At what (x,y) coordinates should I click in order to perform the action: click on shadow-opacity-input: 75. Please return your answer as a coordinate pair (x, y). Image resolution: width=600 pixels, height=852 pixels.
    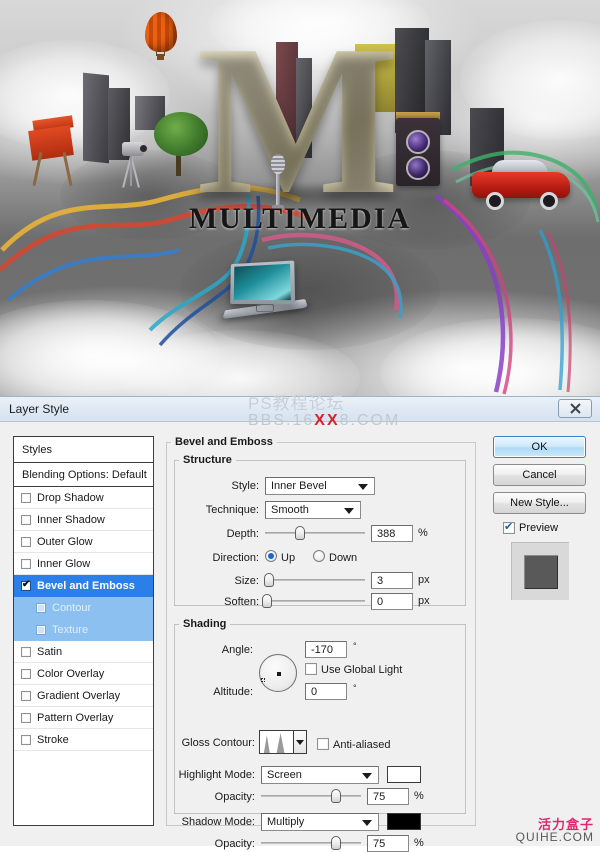
    Looking at the image, I should click on (388, 843).